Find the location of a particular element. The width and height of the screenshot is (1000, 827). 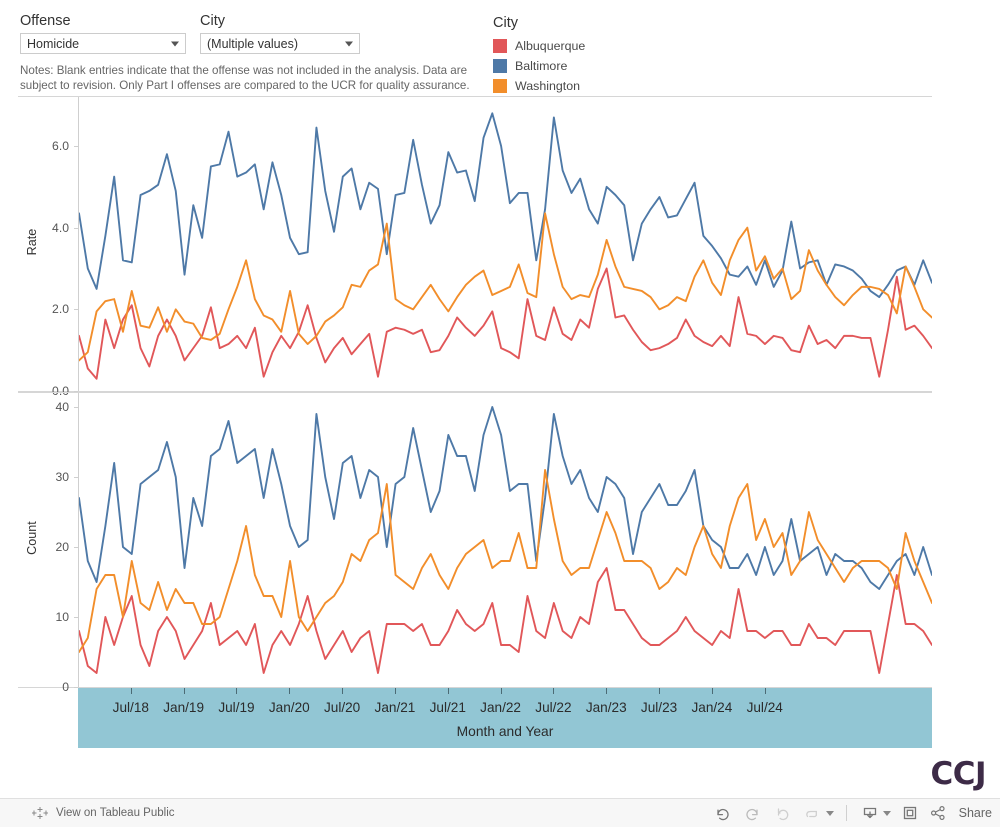

count-y-axis: 0 10 20 30 40 Count is located at coordinates (48, 543).